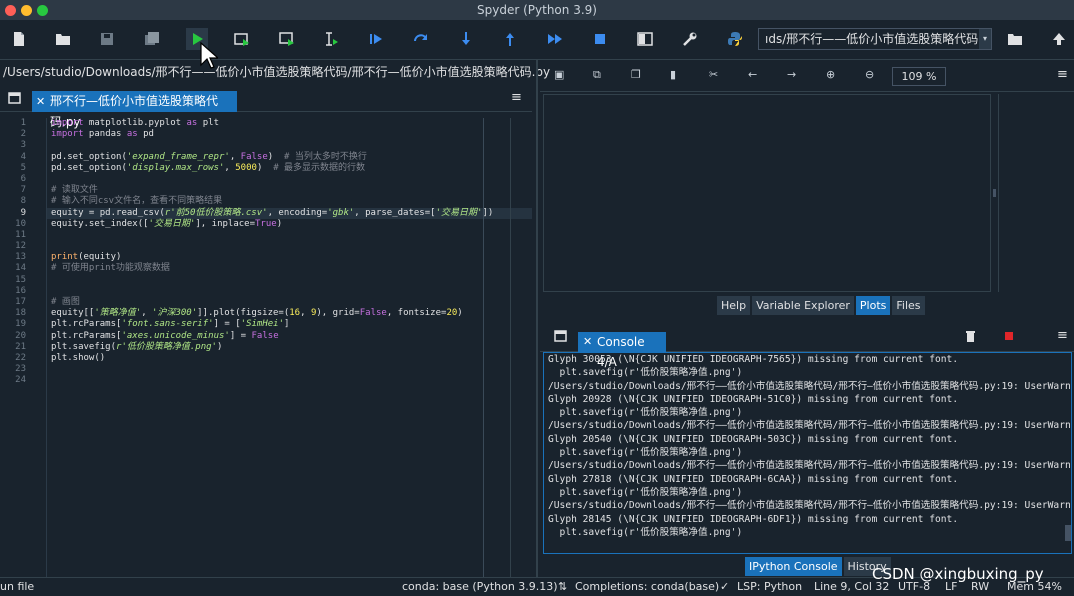 The image size is (1074, 596). Describe the element at coordinates (587, 342) in the screenshot. I see `close-console-icon: ✕` at that location.